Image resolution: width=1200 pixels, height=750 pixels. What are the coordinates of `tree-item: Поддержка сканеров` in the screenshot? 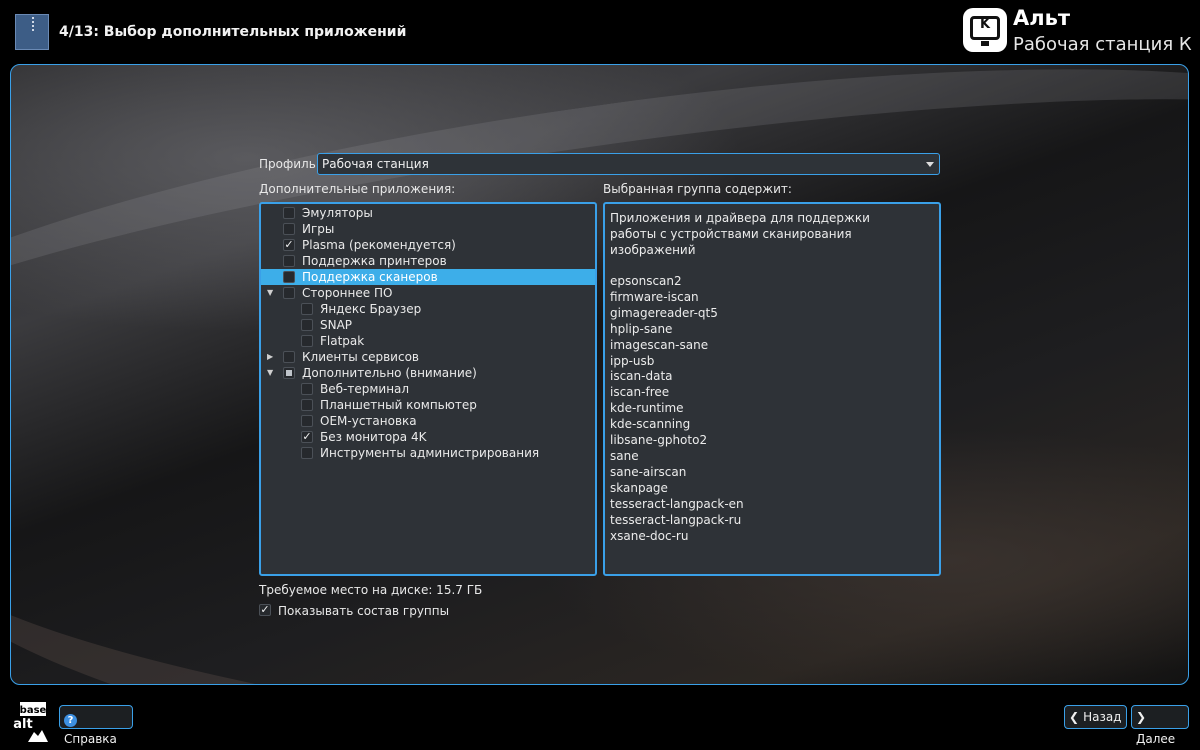 It's located at (428, 277).